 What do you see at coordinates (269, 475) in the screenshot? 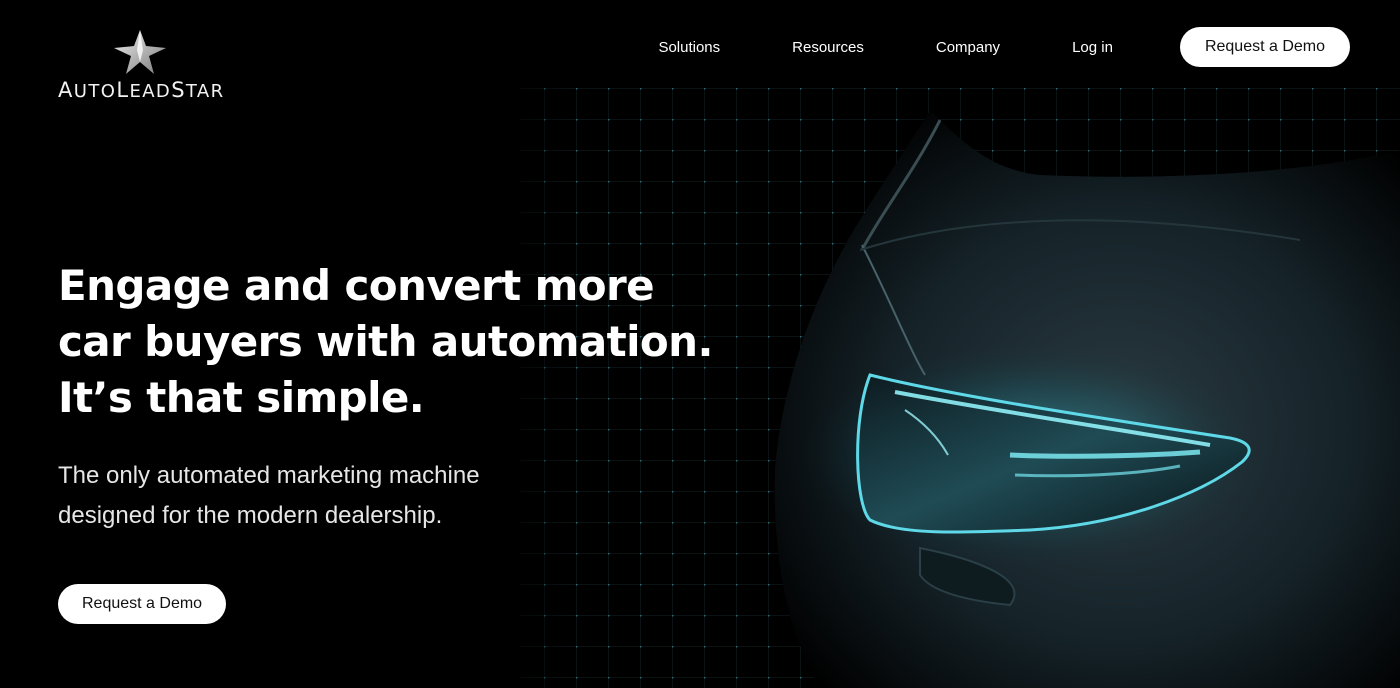
I see `hero-subheadline-line: The only automated marketing machine` at bounding box center [269, 475].